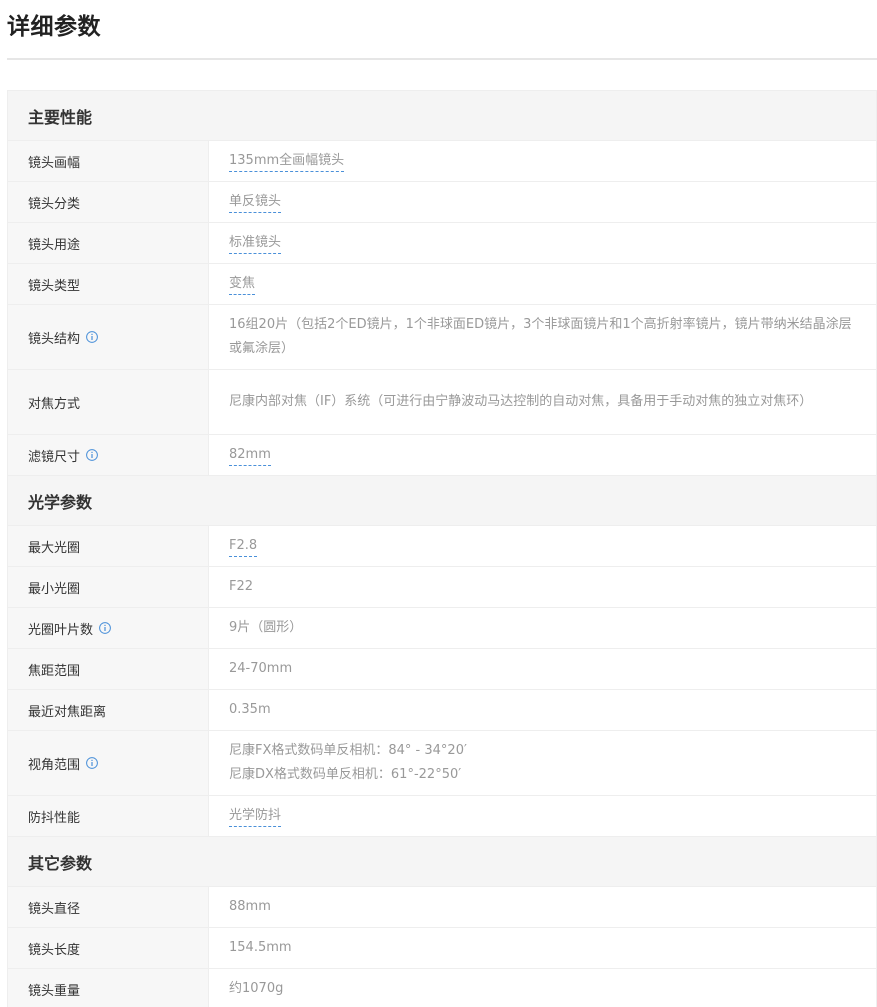 This screenshot has width=877, height=1007. I want to click on spec-row: 镜头分类 单反镜头, so click(442, 202).